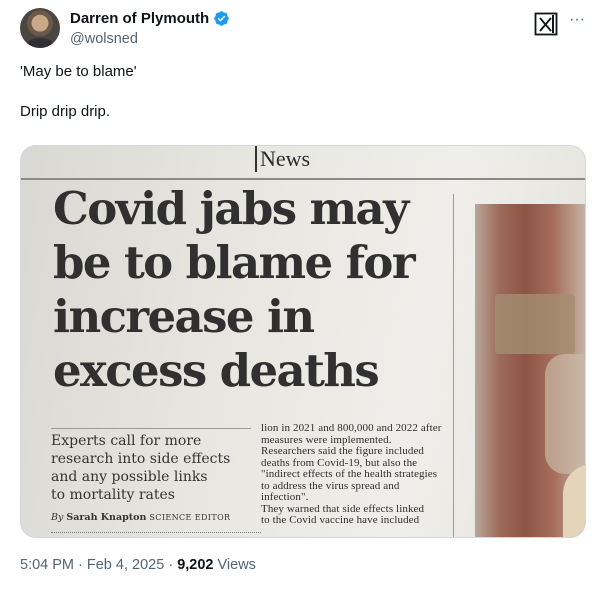  I want to click on more-options-icon: ···, so click(577, 20).